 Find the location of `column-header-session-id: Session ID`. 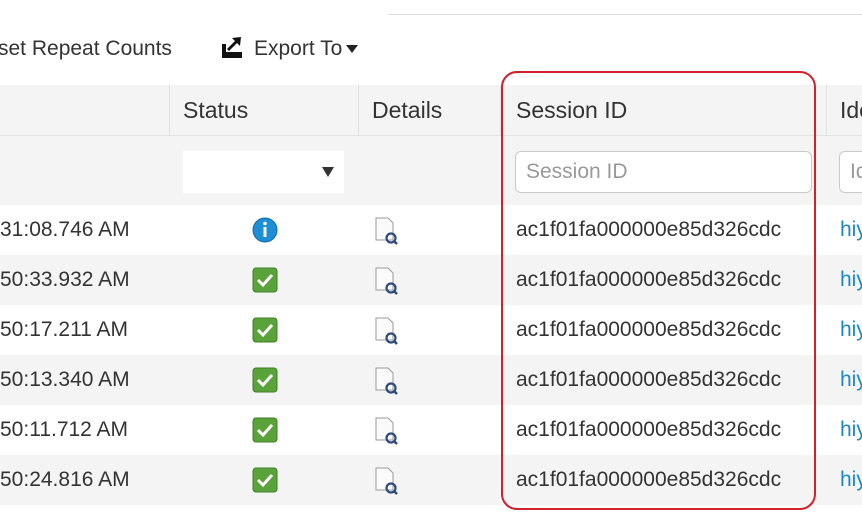

column-header-session-id: Session ID is located at coordinates (661, 110).